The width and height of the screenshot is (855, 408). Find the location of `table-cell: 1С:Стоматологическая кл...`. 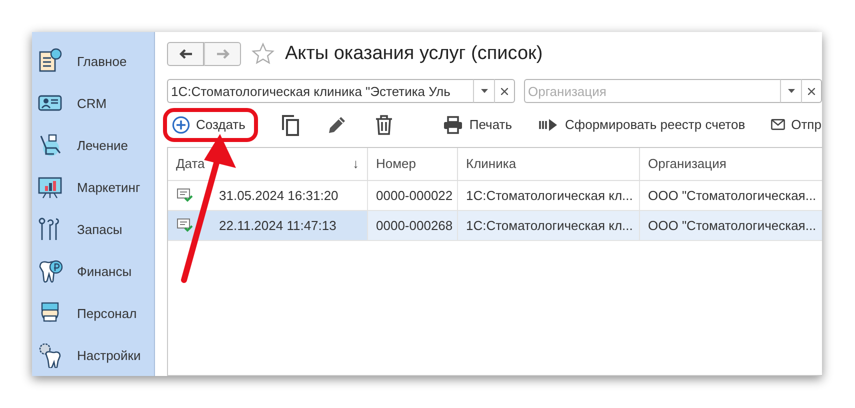

table-cell: 1С:Стоматологическая кл... is located at coordinates (549, 225).